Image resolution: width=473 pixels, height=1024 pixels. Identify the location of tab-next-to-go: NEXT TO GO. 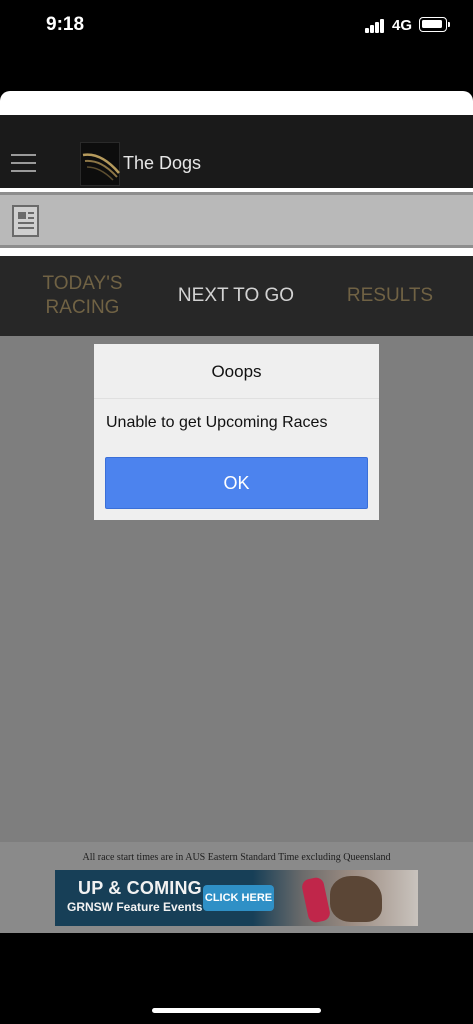
(236, 296).